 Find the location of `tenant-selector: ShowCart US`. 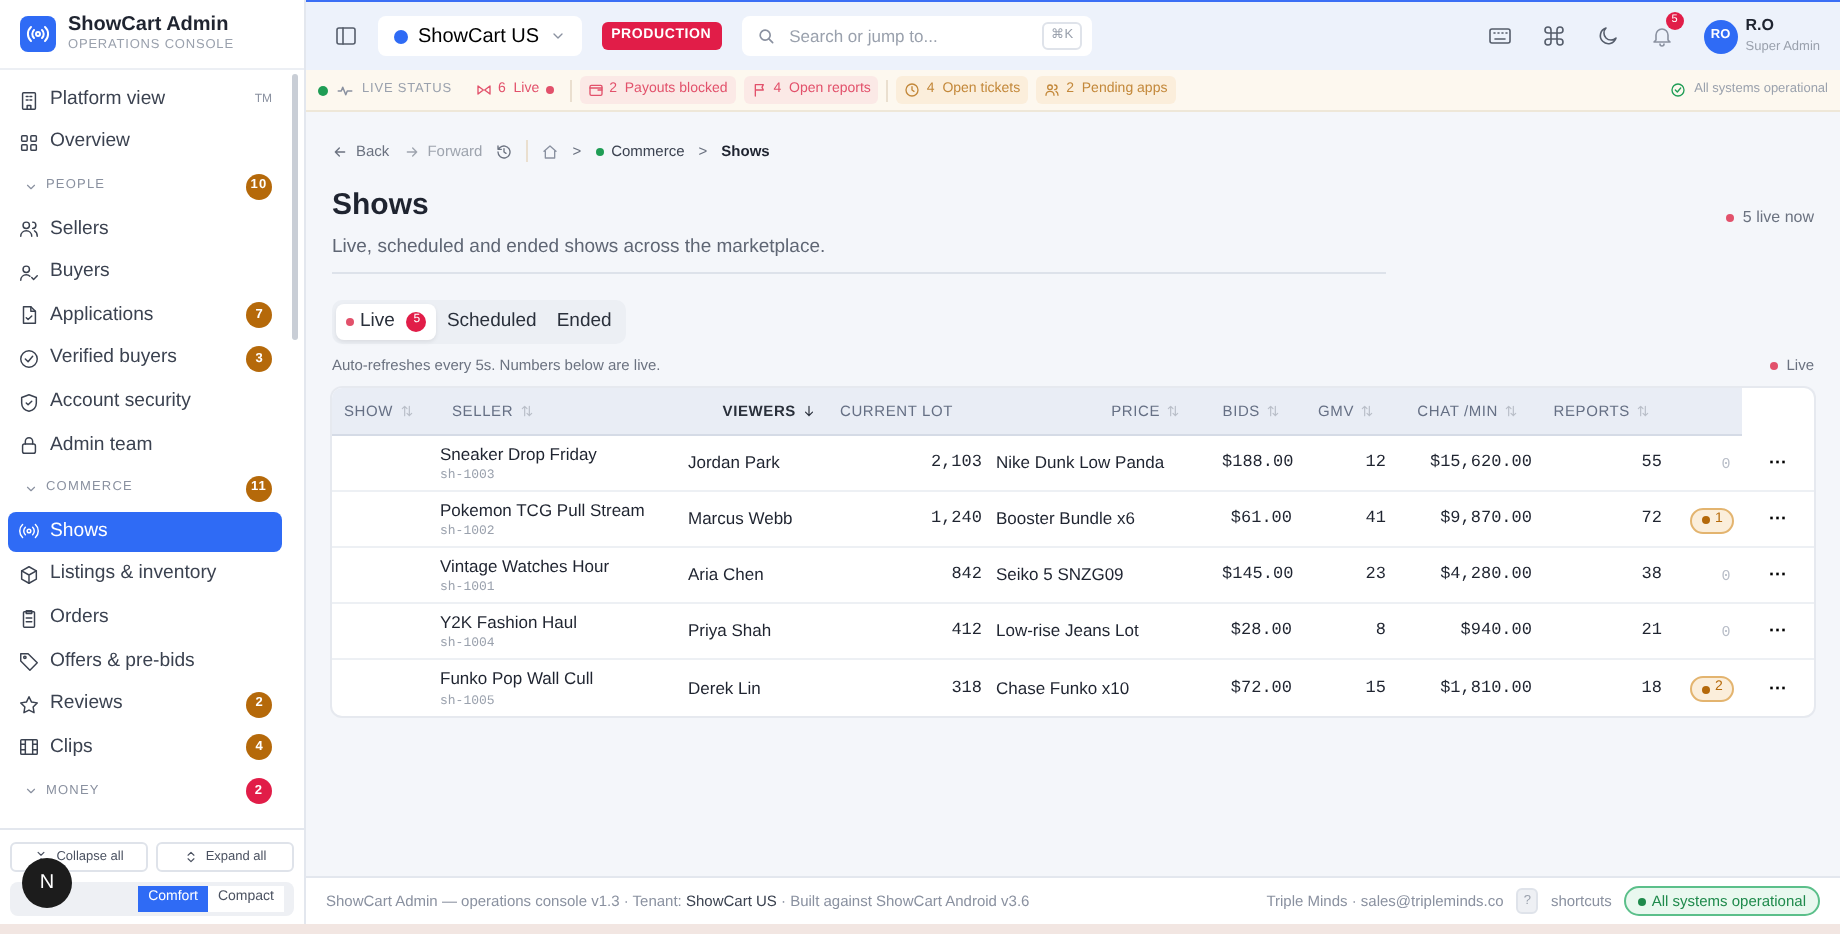

tenant-selector: ShowCart US is located at coordinates (480, 36).